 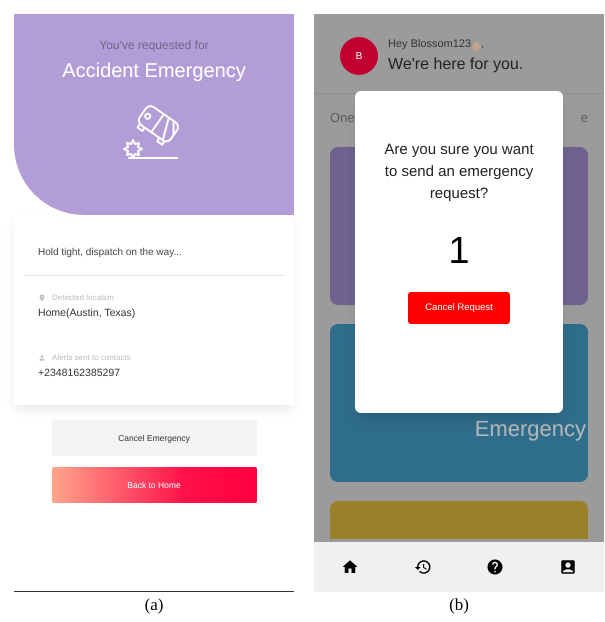 What do you see at coordinates (79, 373) in the screenshot?
I see `detail-value: +2348162385297` at bounding box center [79, 373].